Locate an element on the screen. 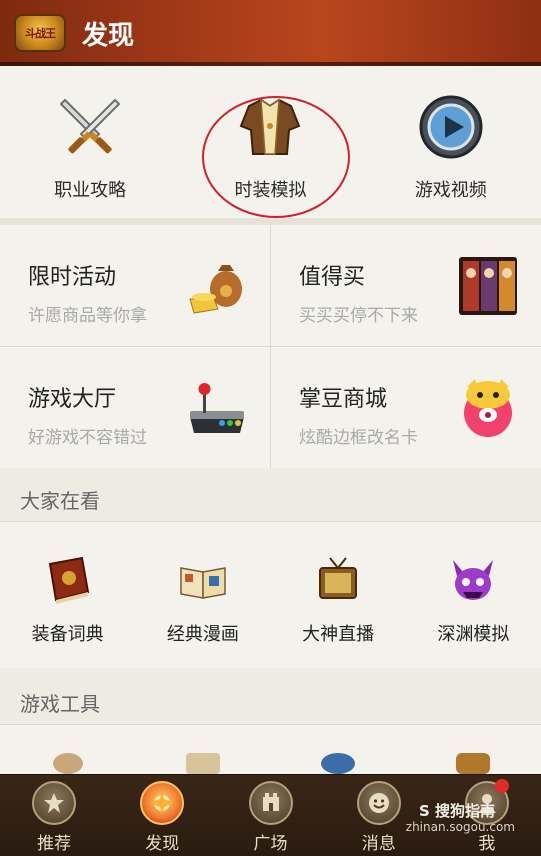 The width and height of the screenshot is (541, 856). joystick-icon is located at coordinates (217, 408).